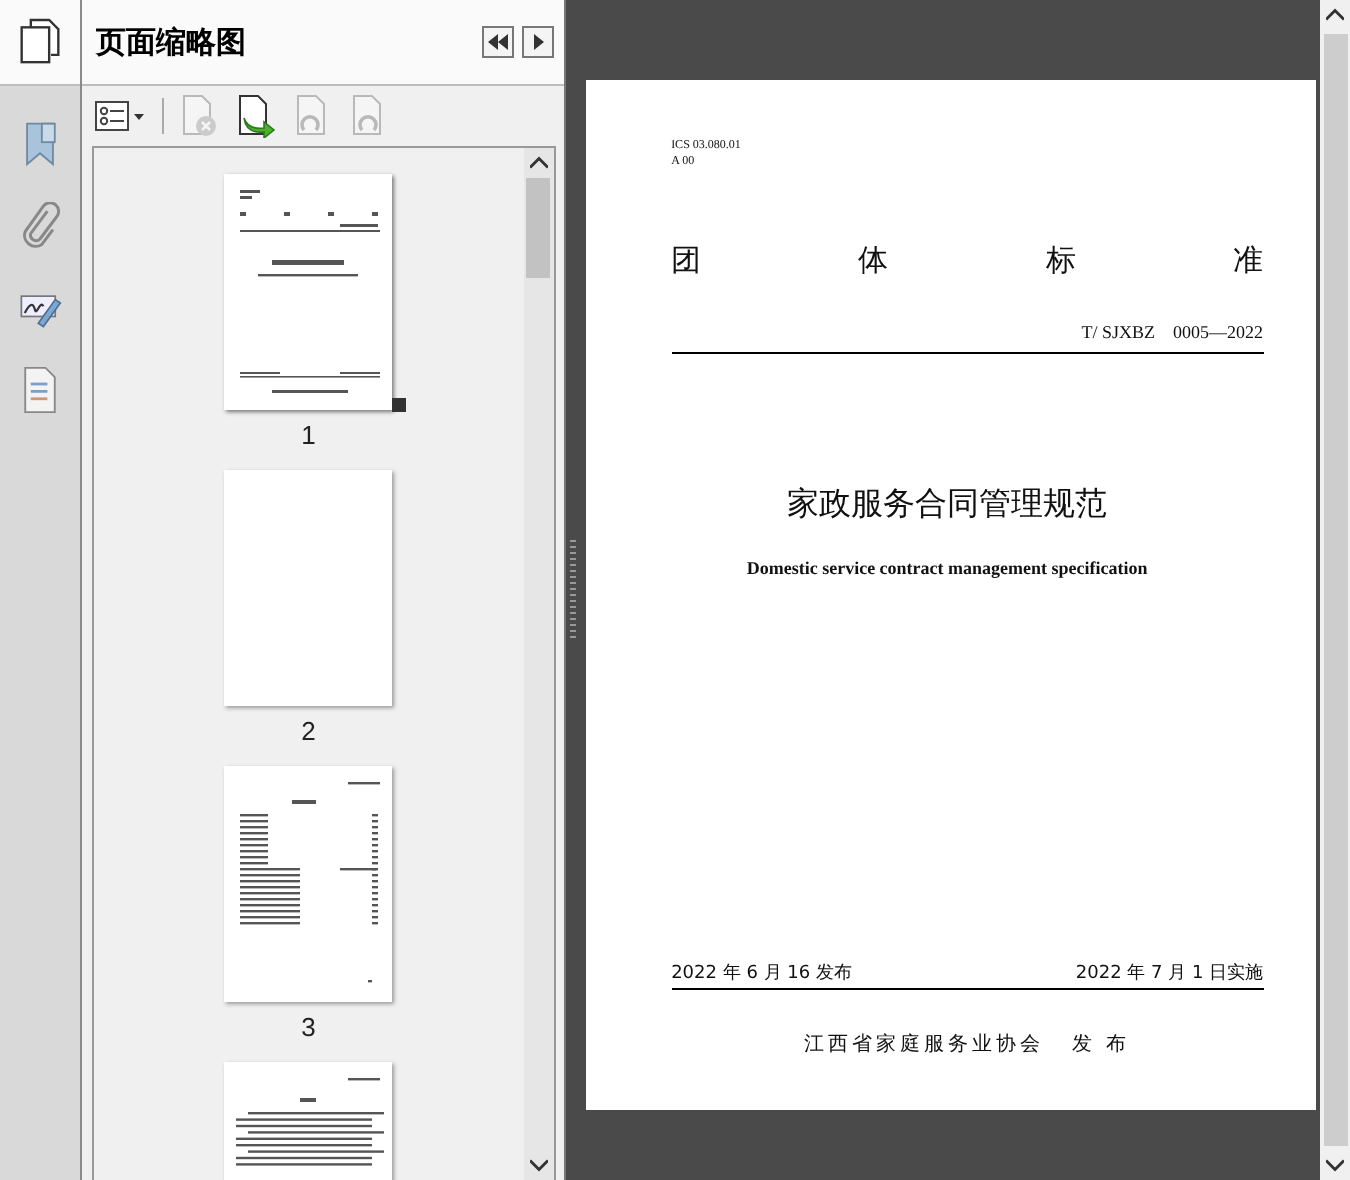  What do you see at coordinates (308, 1027) in the screenshot?
I see `page-number: 3` at bounding box center [308, 1027].